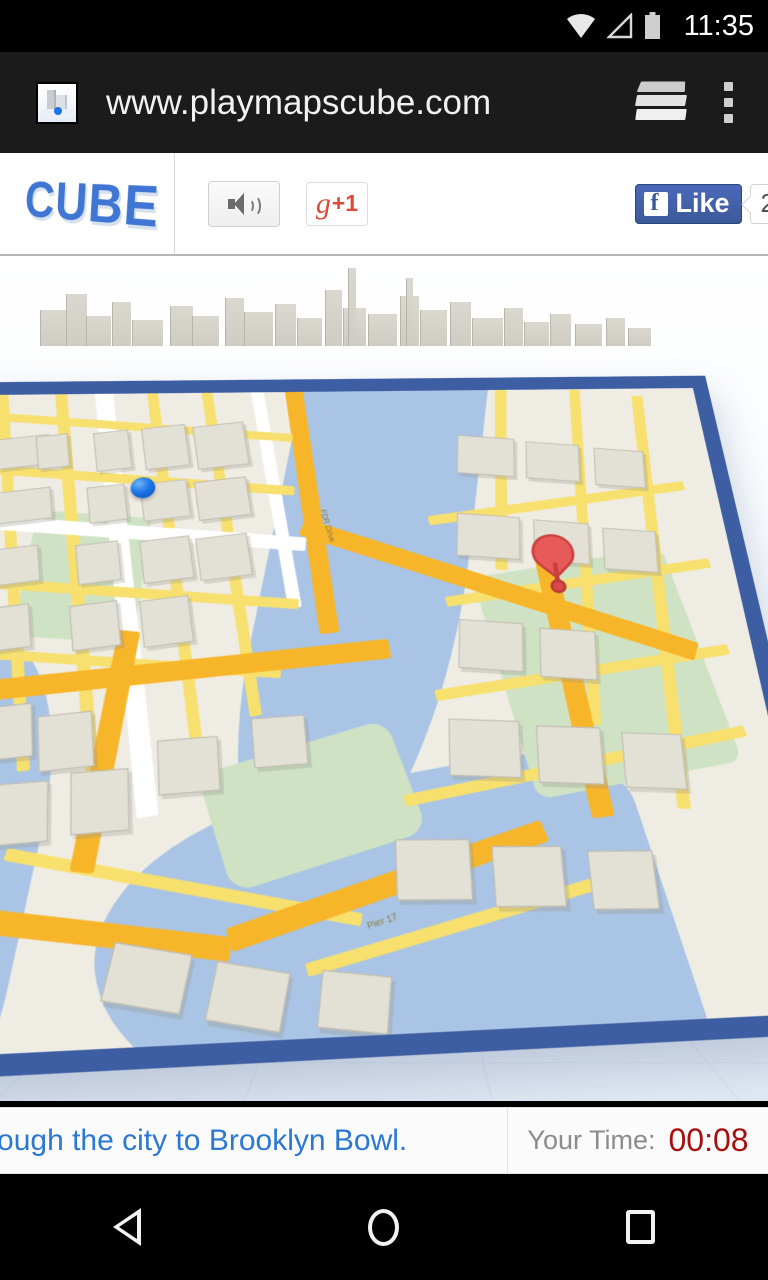  What do you see at coordinates (58, 110) in the screenshot?
I see `favicon-blue-dot` at bounding box center [58, 110].